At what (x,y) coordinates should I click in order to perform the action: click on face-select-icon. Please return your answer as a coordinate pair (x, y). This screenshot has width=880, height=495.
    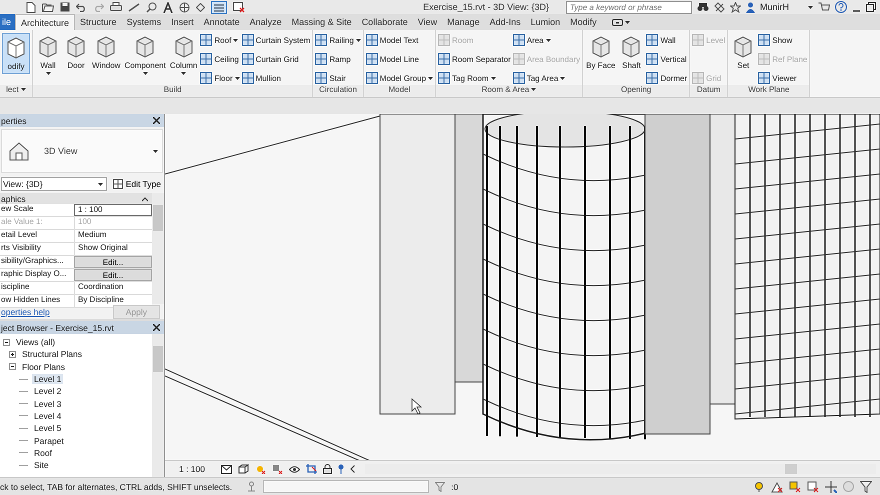
    Looking at the image, I should click on (813, 486).